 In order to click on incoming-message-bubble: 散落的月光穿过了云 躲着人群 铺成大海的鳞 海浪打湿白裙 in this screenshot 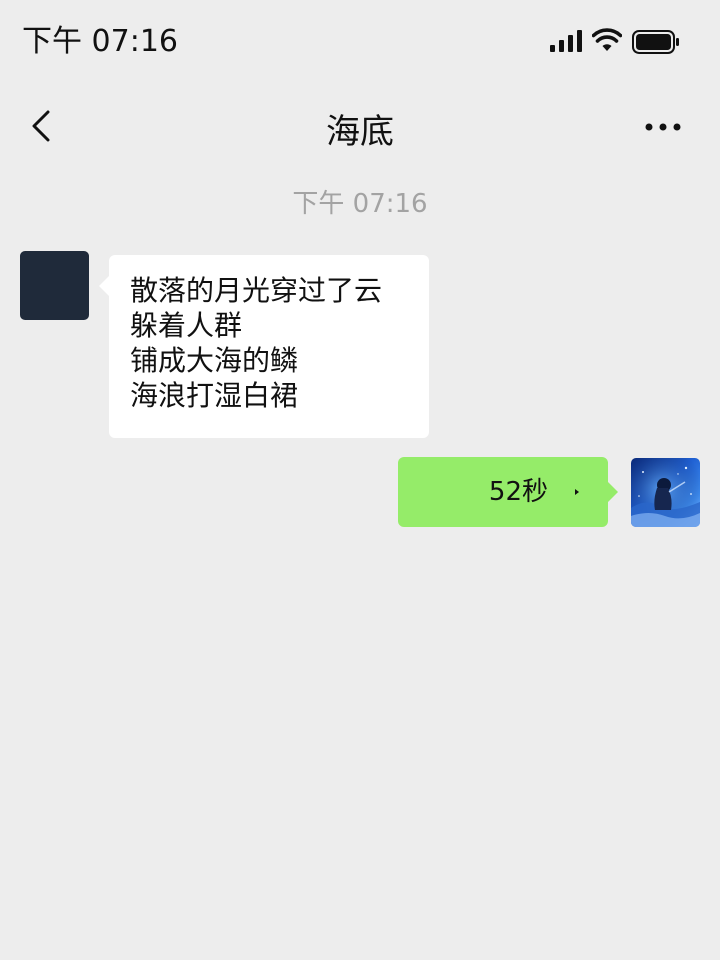, I will do `click(264, 346)`.